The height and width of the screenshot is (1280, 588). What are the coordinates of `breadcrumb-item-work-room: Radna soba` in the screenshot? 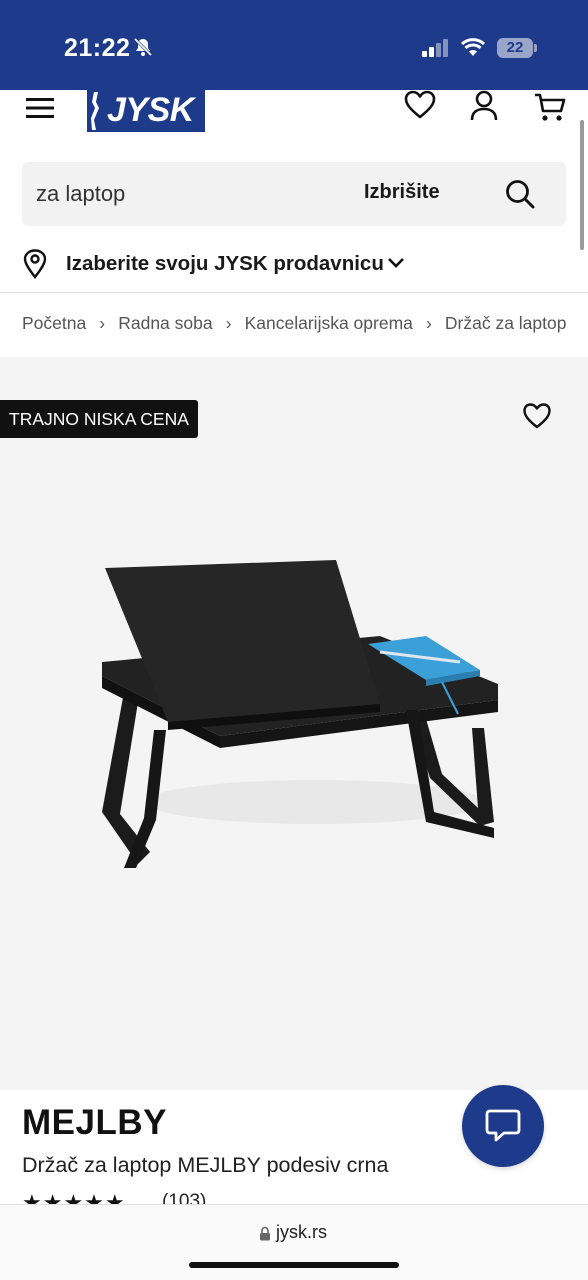 It's located at (165, 323).